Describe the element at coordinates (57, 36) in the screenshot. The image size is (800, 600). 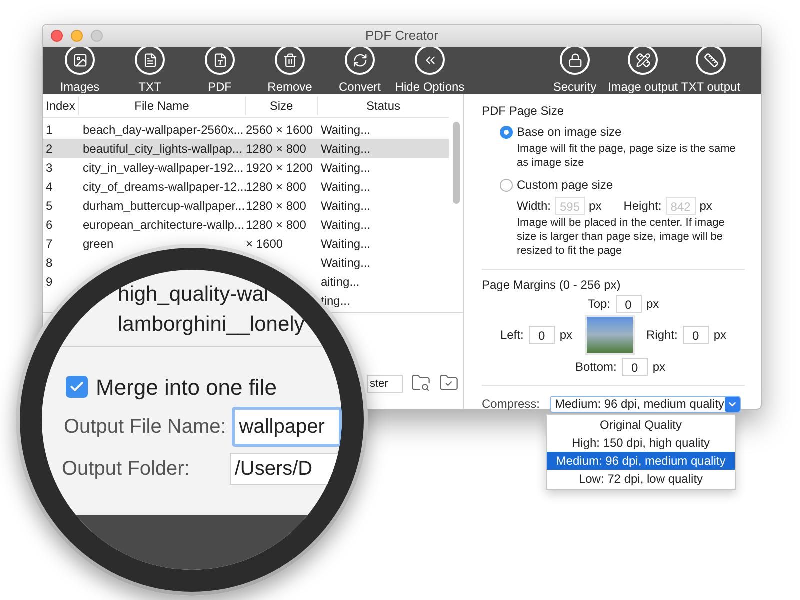
I see `close-button` at that location.